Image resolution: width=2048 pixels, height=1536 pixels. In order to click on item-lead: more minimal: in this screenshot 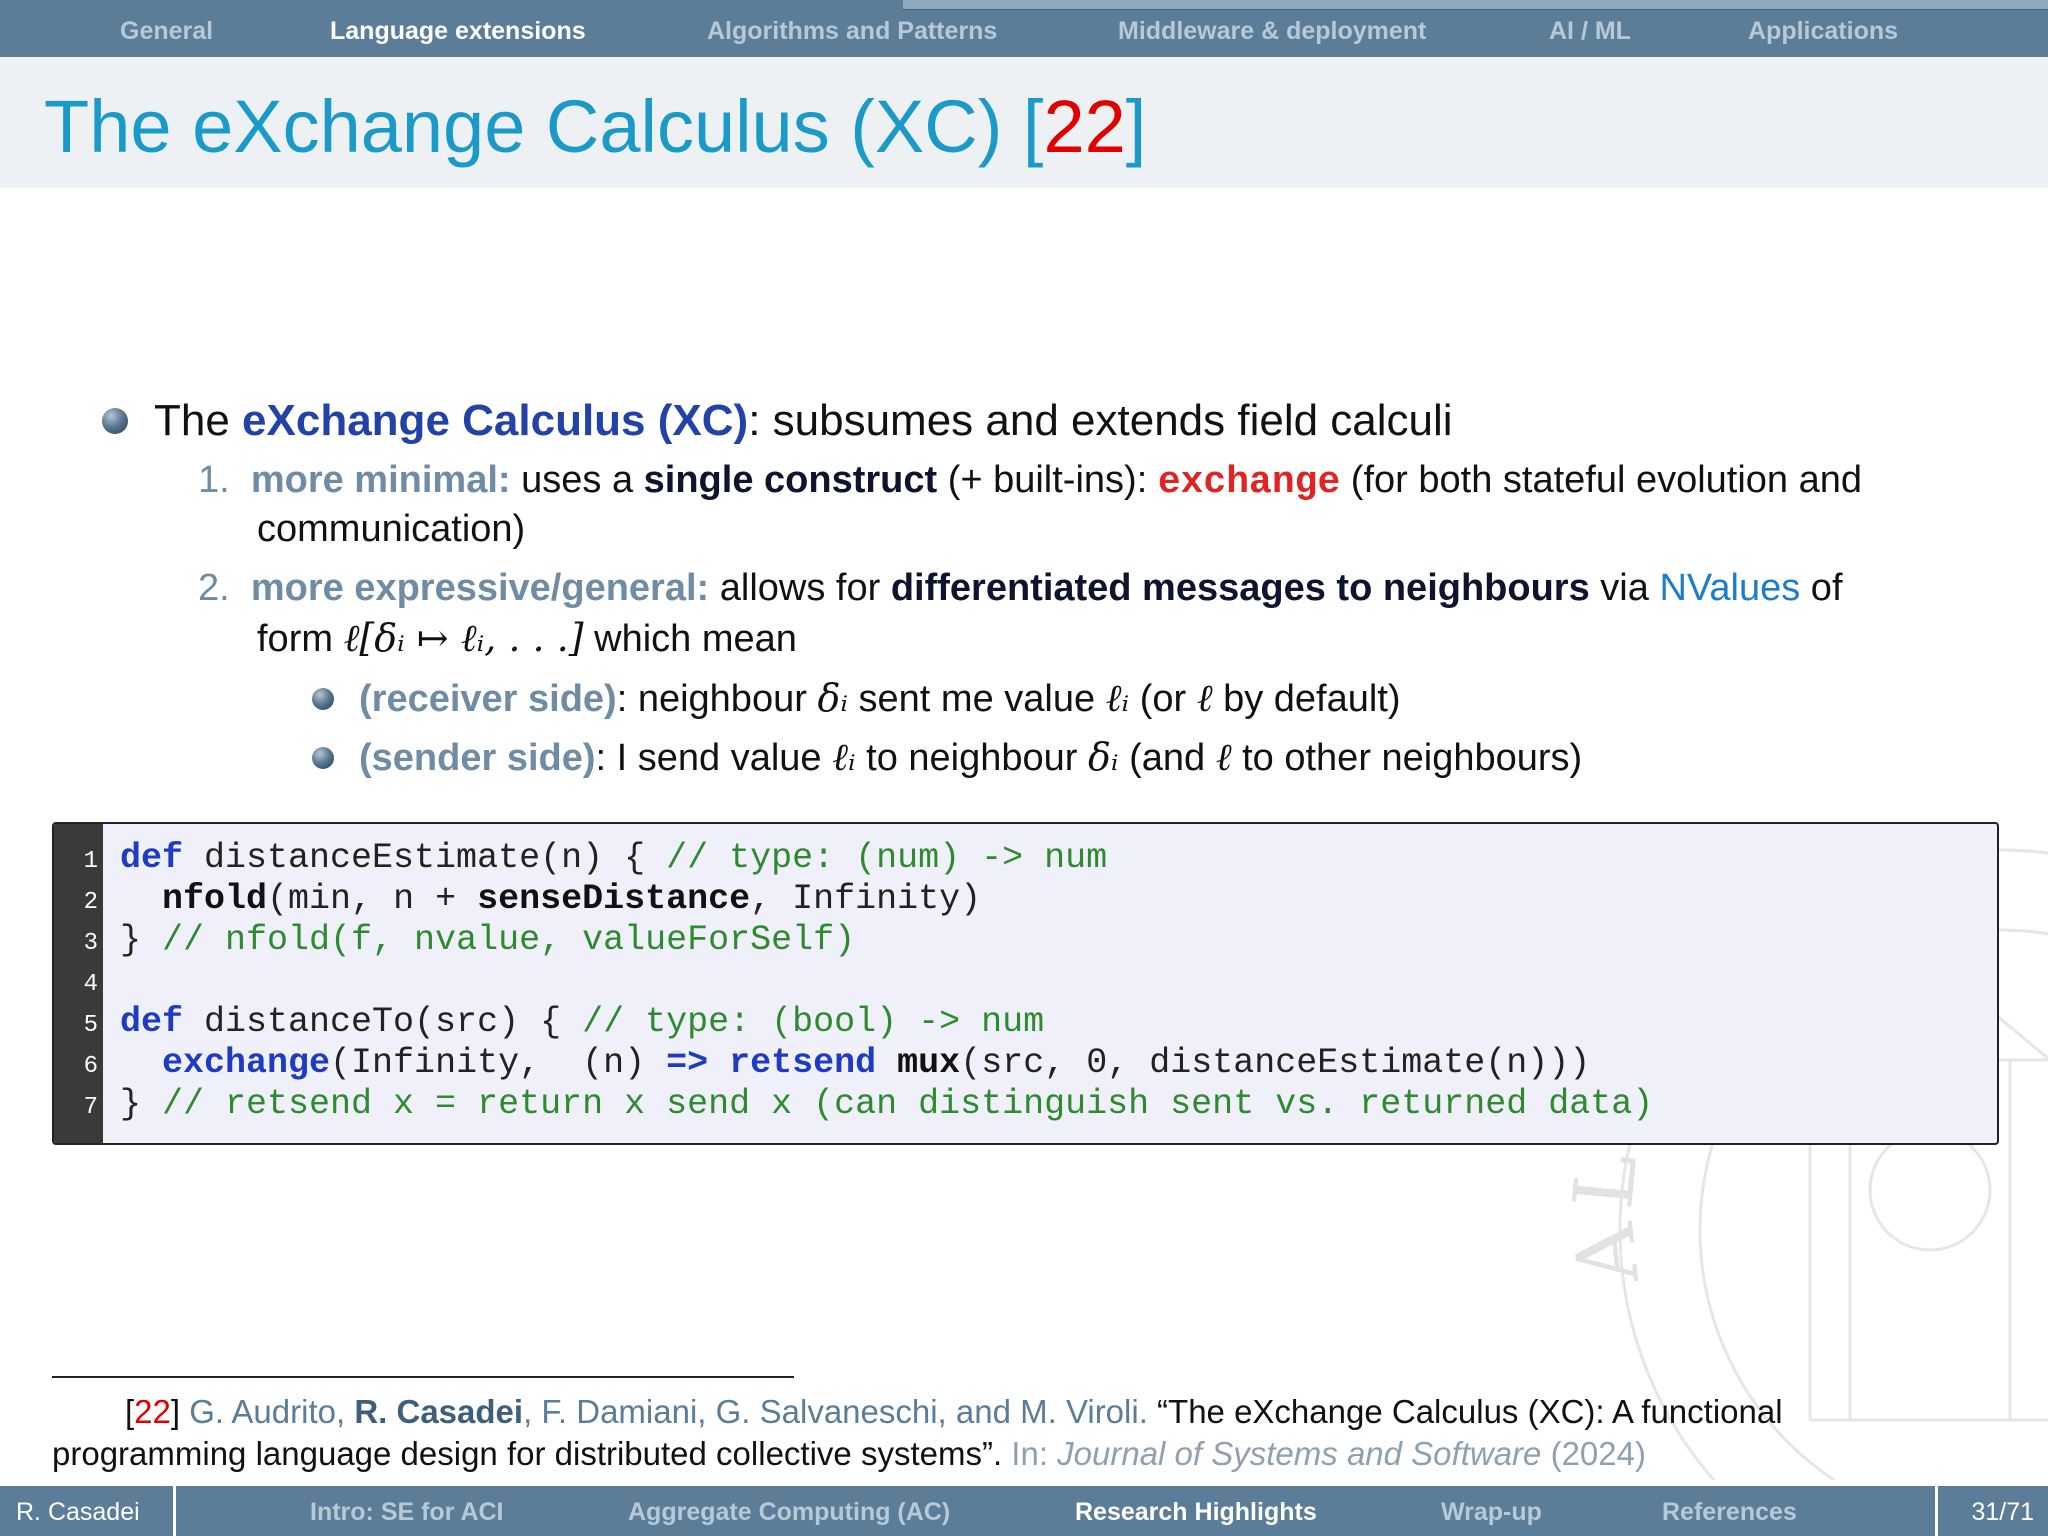, I will do `click(380, 480)`.